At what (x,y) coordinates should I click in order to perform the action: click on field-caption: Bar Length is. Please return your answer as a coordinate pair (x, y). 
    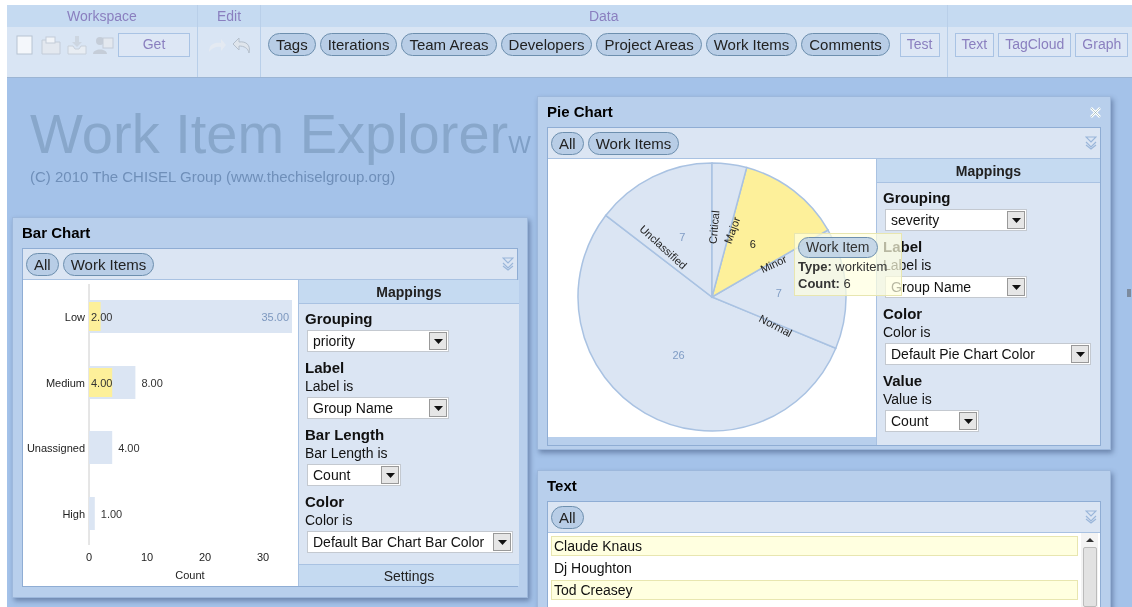
    Looking at the image, I should click on (347, 453).